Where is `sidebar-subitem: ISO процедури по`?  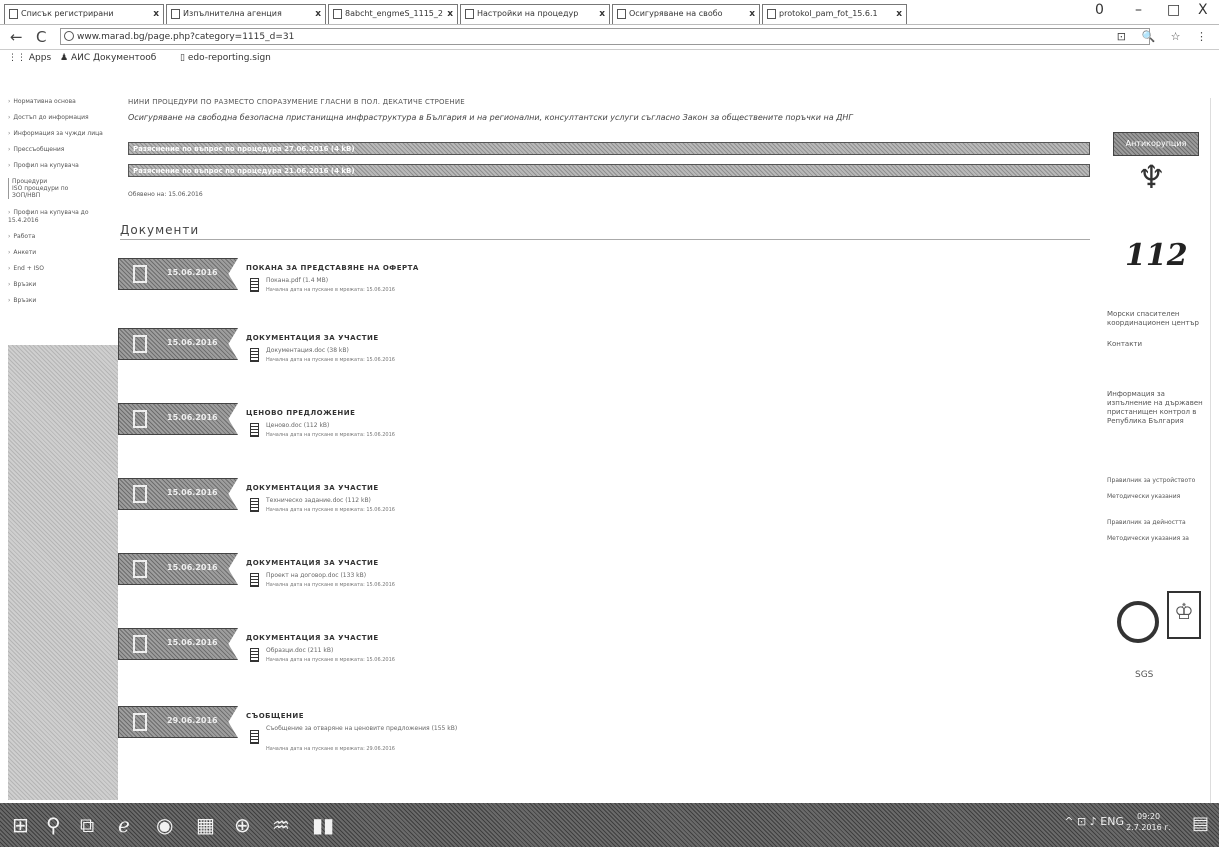 sidebar-subitem: ISO процедури по is located at coordinates (64, 188).